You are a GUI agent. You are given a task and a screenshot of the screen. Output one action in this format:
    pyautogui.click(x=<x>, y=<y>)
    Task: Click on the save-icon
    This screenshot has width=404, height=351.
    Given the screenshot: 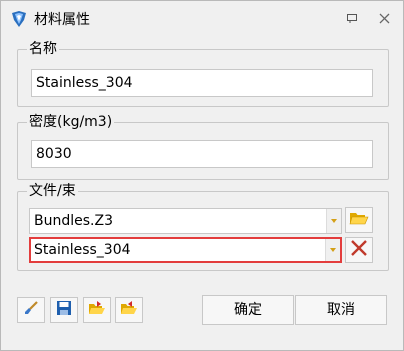 What is the action you would take?
    pyautogui.click(x=64, y=310)
    